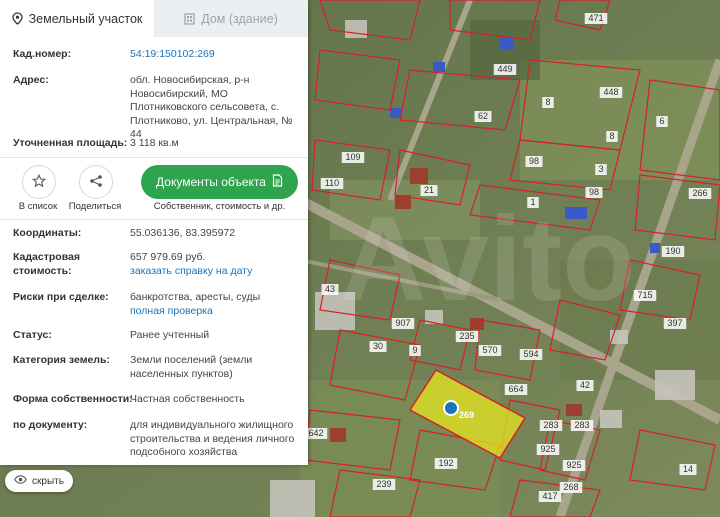 The image size is (720, 517). What do you see at coordinates (239, 18) in the screenshot?
I see `tab-house-label: Дом (здание)` at bounding box center [239, 18].